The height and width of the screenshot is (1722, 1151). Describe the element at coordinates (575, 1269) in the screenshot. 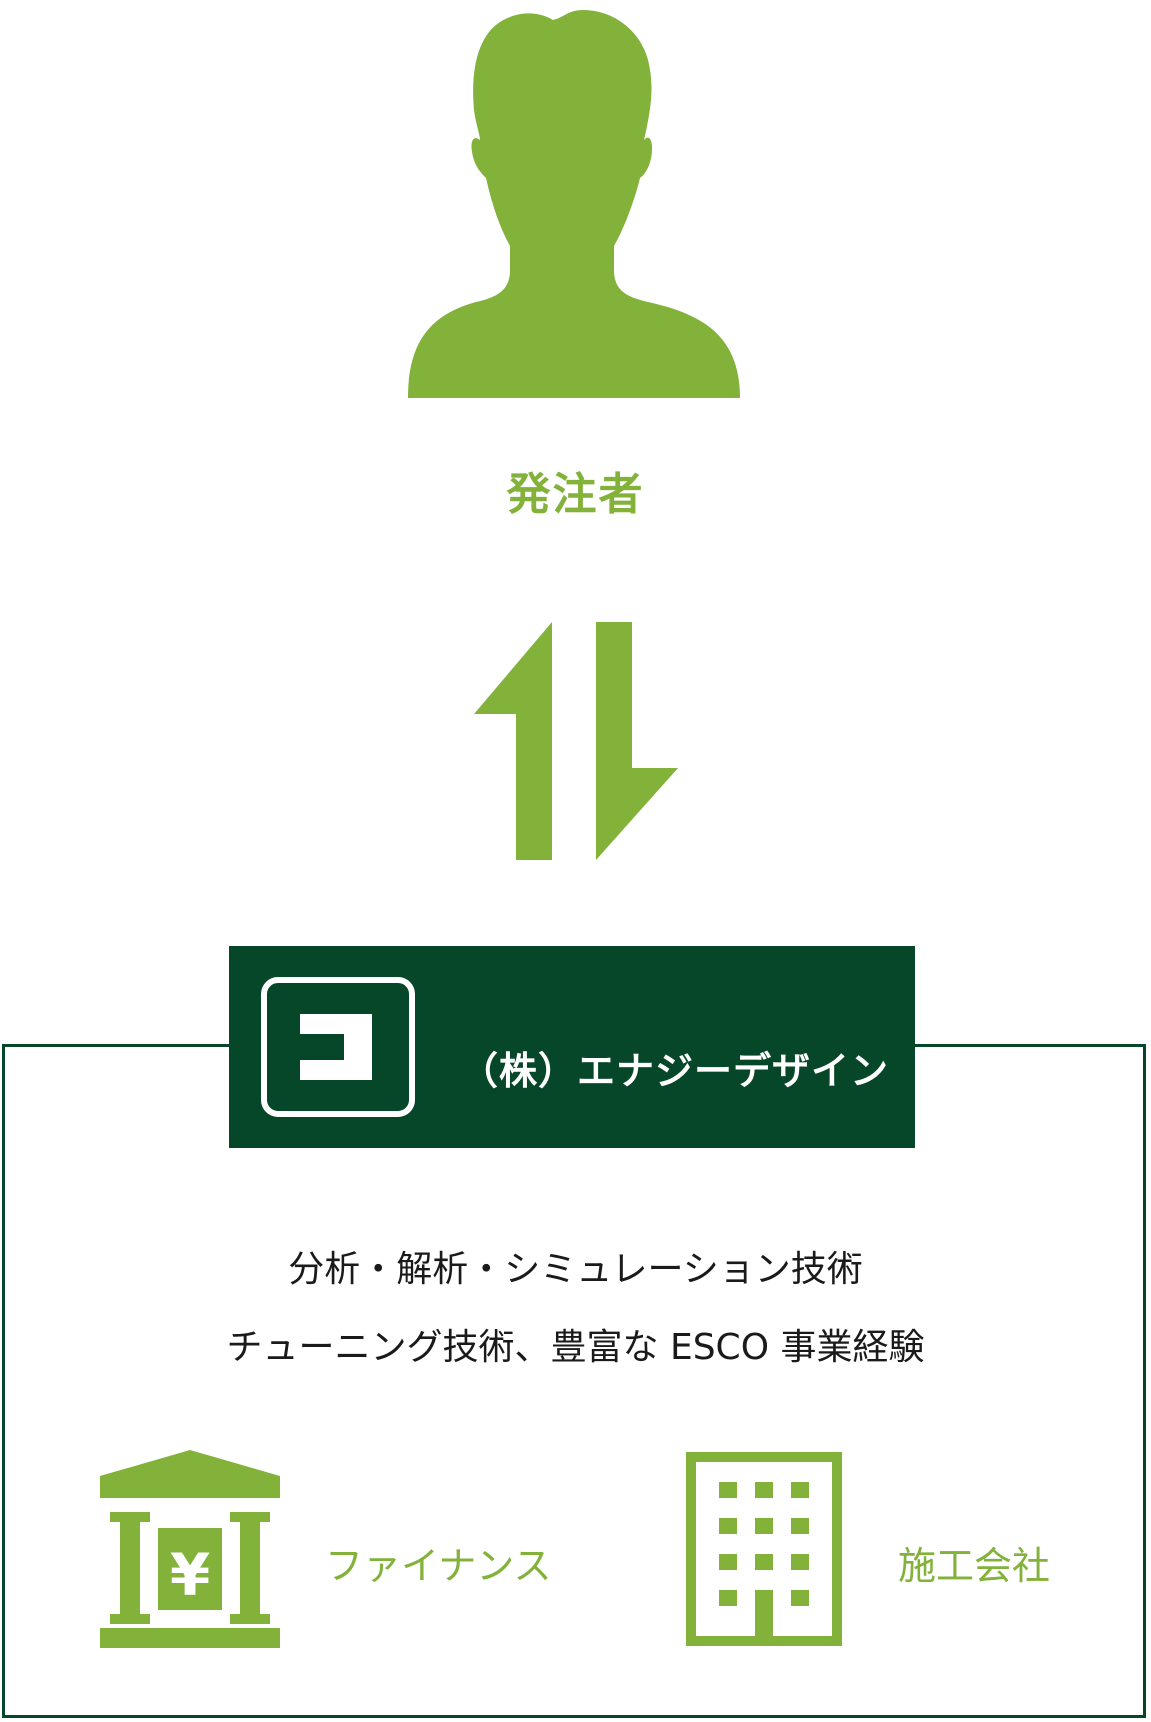

I see `description-line-1: 分析・解析・シミュレーション技術` at that location.